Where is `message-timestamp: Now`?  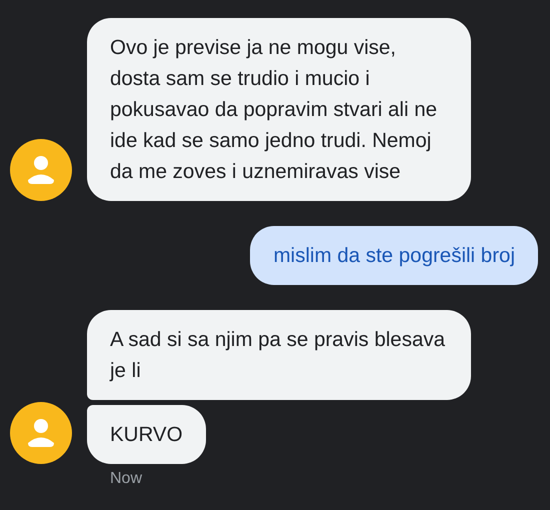 message-timestamp: Now is located at coordinates (127, 479).